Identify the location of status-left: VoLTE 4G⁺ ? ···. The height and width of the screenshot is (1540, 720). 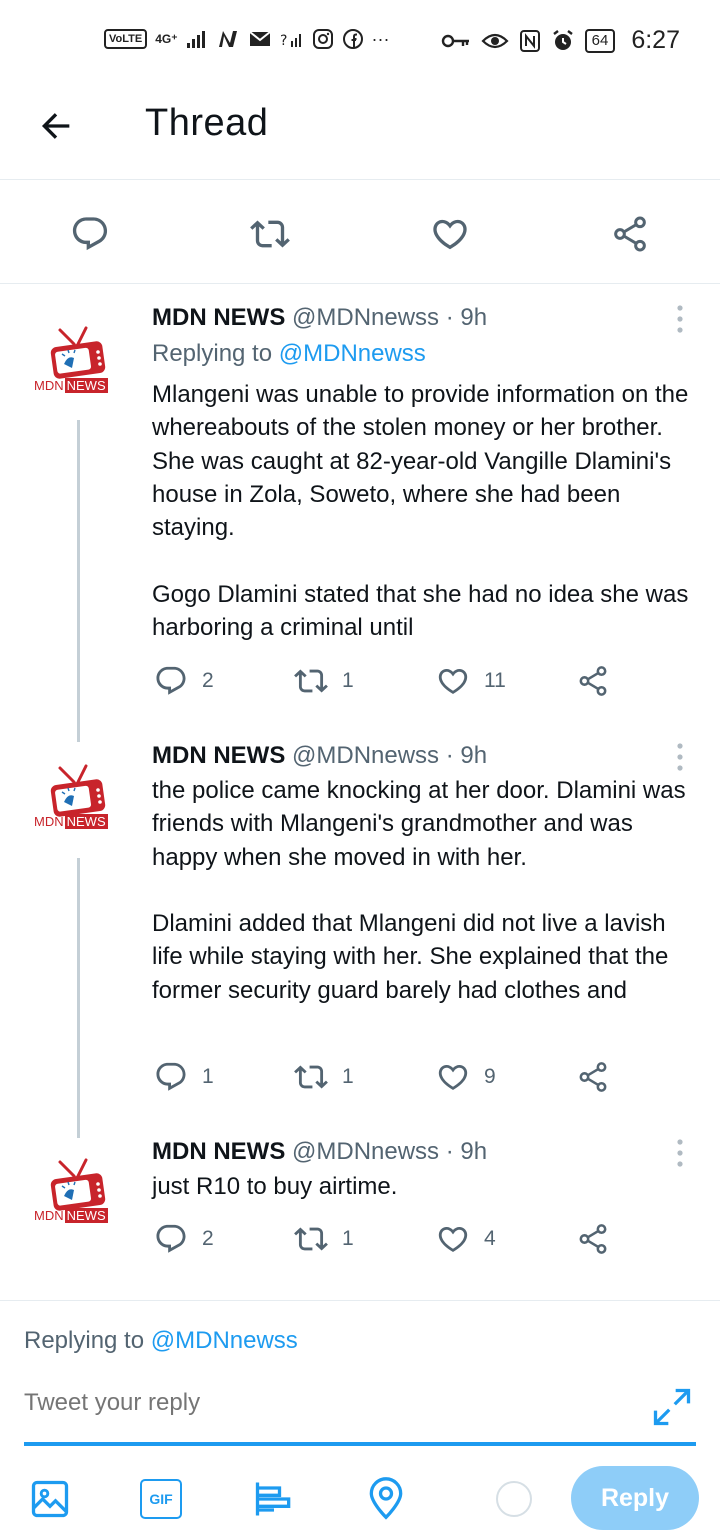
(247, 39).